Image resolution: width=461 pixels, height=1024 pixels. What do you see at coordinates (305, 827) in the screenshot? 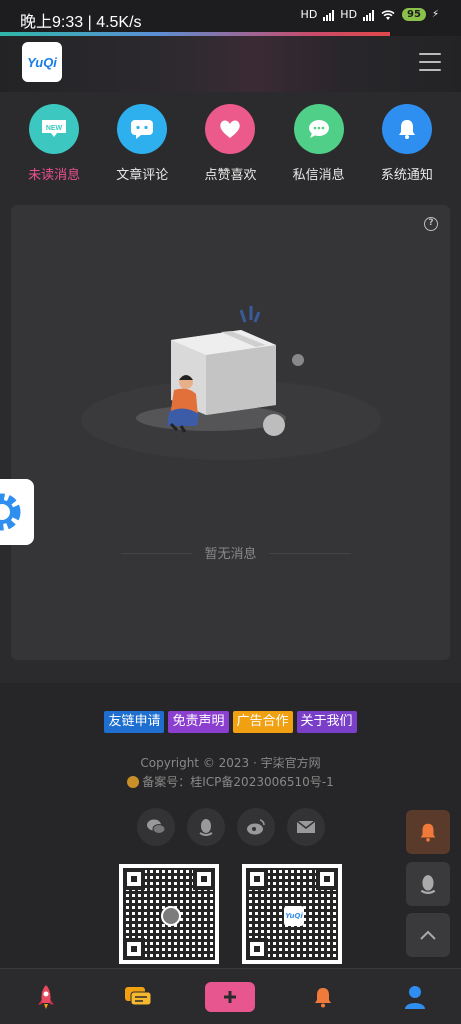
I see `email-icon` at bounding box center [305, 827].